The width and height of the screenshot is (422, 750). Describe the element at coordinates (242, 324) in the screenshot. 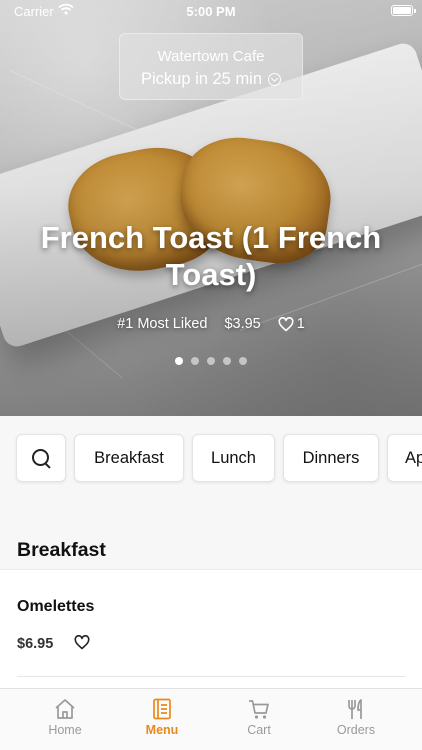

I see `featured-price: $3.95` at that location.